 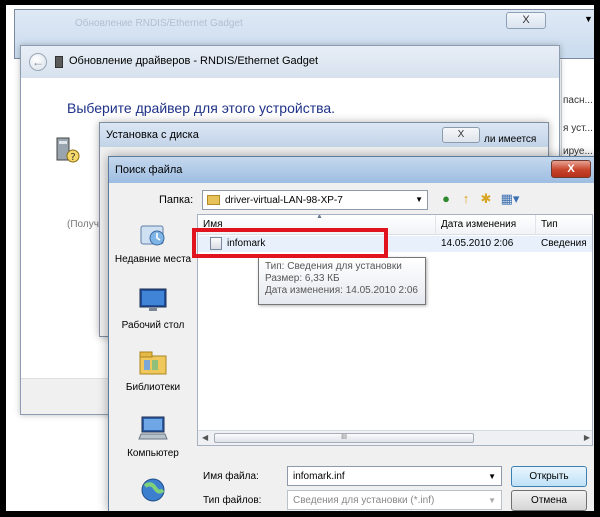 What do you see at coordinates (341, 290) in the screenshot?
I see `tooltip-modified: Дата изменения: 14.05.2010 2:06` at bounding box center [341, 290].